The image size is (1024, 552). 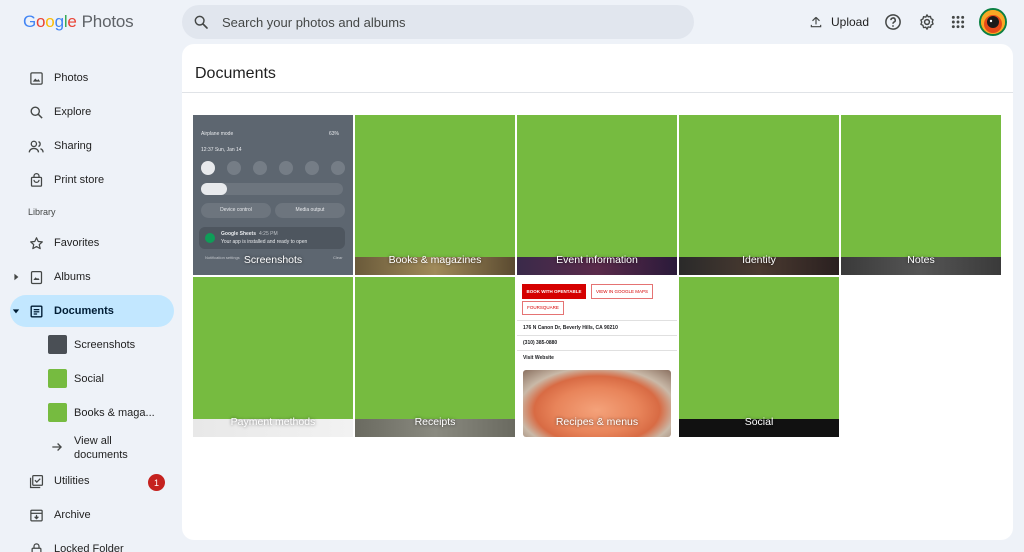 What do you see at coordinates (92, 515) in the screenshot?
I see `sidebar-item-archive: Archive` at bounding box center [92, 515].